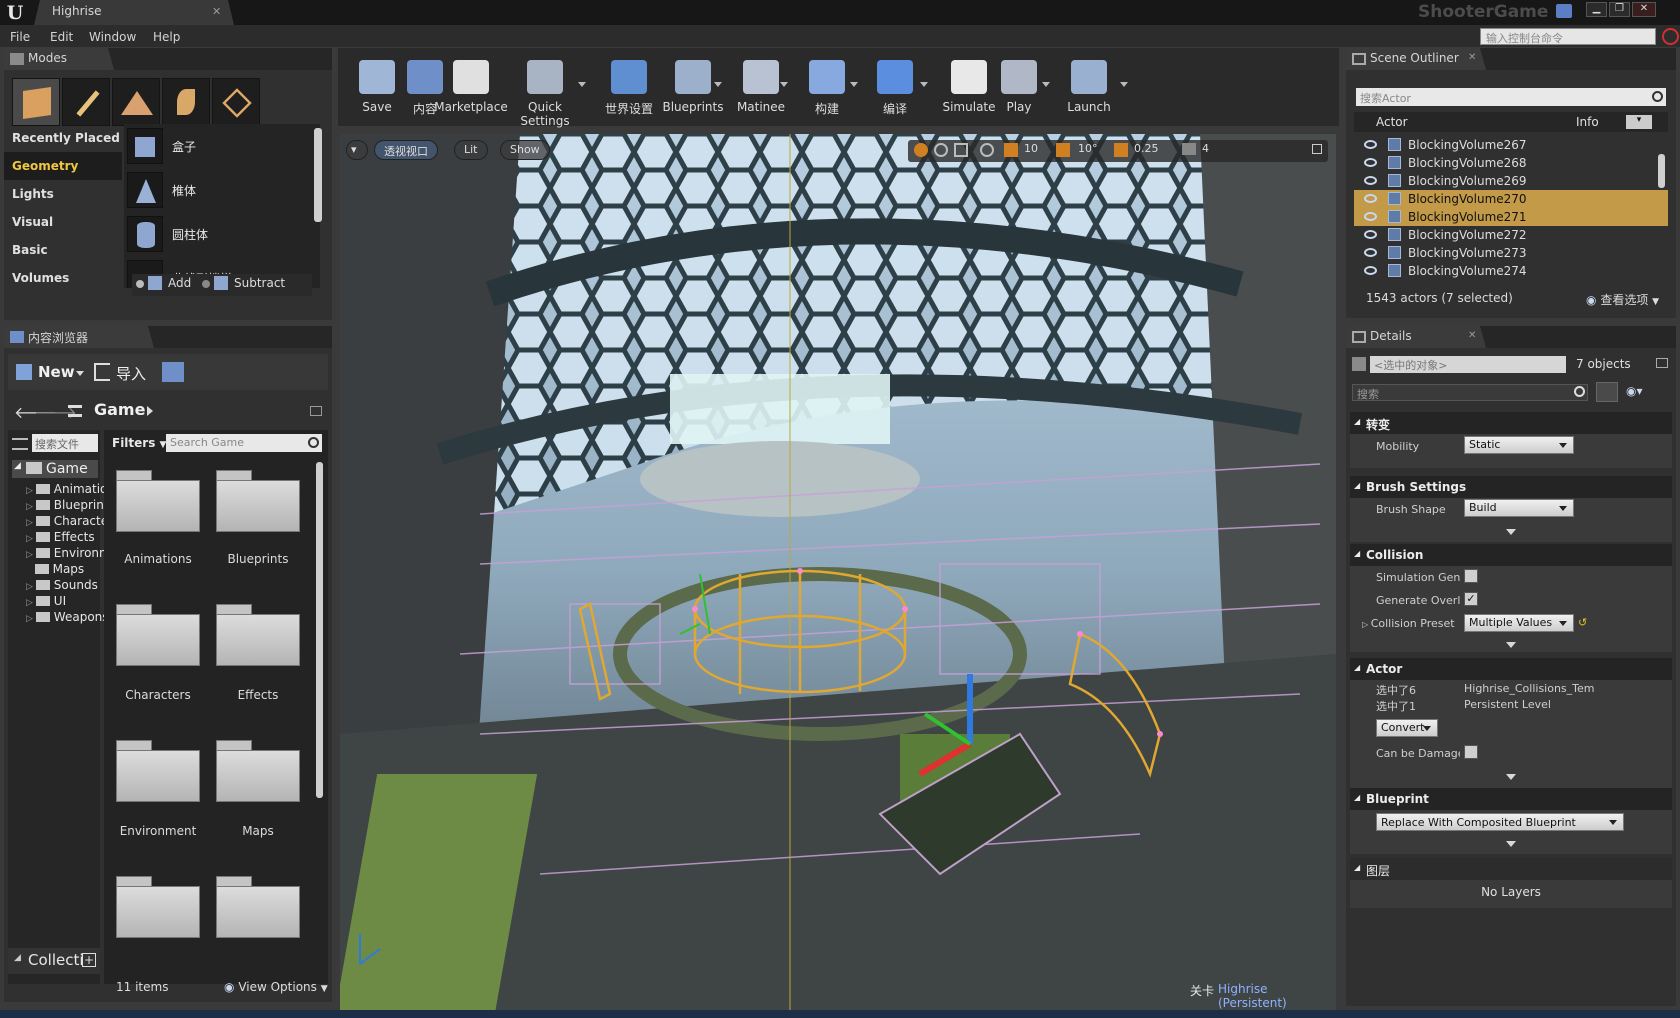  What do you see at coordinates (67, 505) in the screenshot?
I see `tree-item-blueprints: ▷ Blueprint` at bounding box center [67, 505].